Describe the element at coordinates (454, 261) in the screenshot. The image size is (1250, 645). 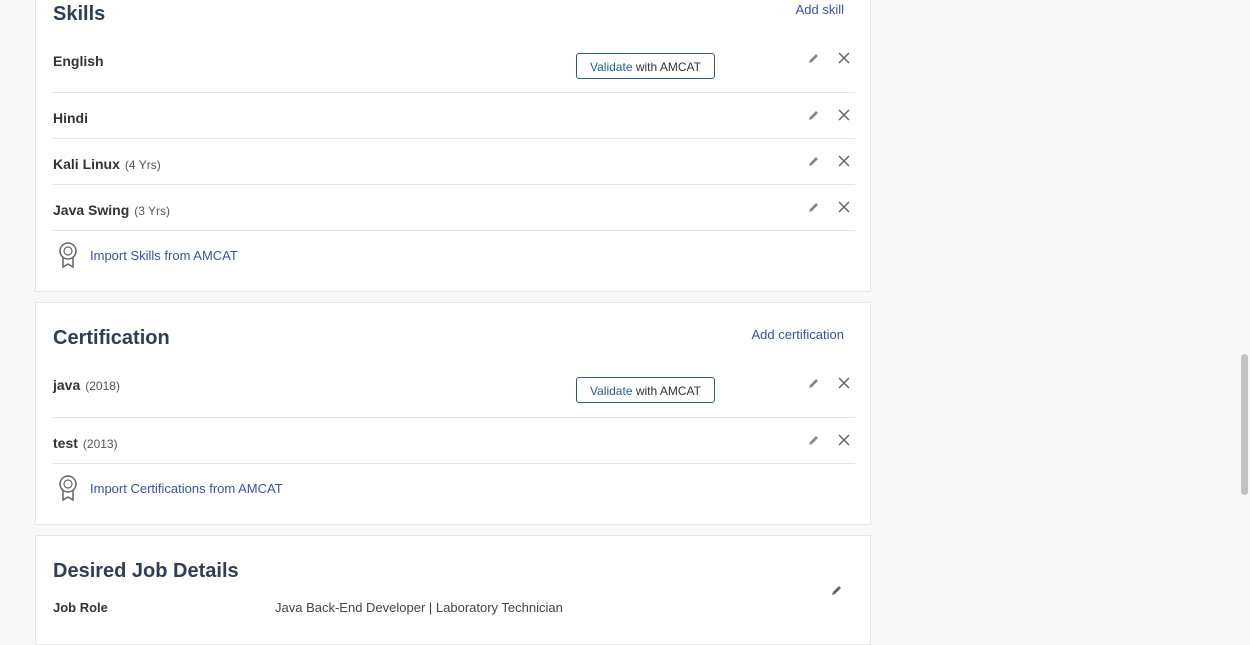
I see `import-skills-row: Import Skills from AMCAT` at that location.